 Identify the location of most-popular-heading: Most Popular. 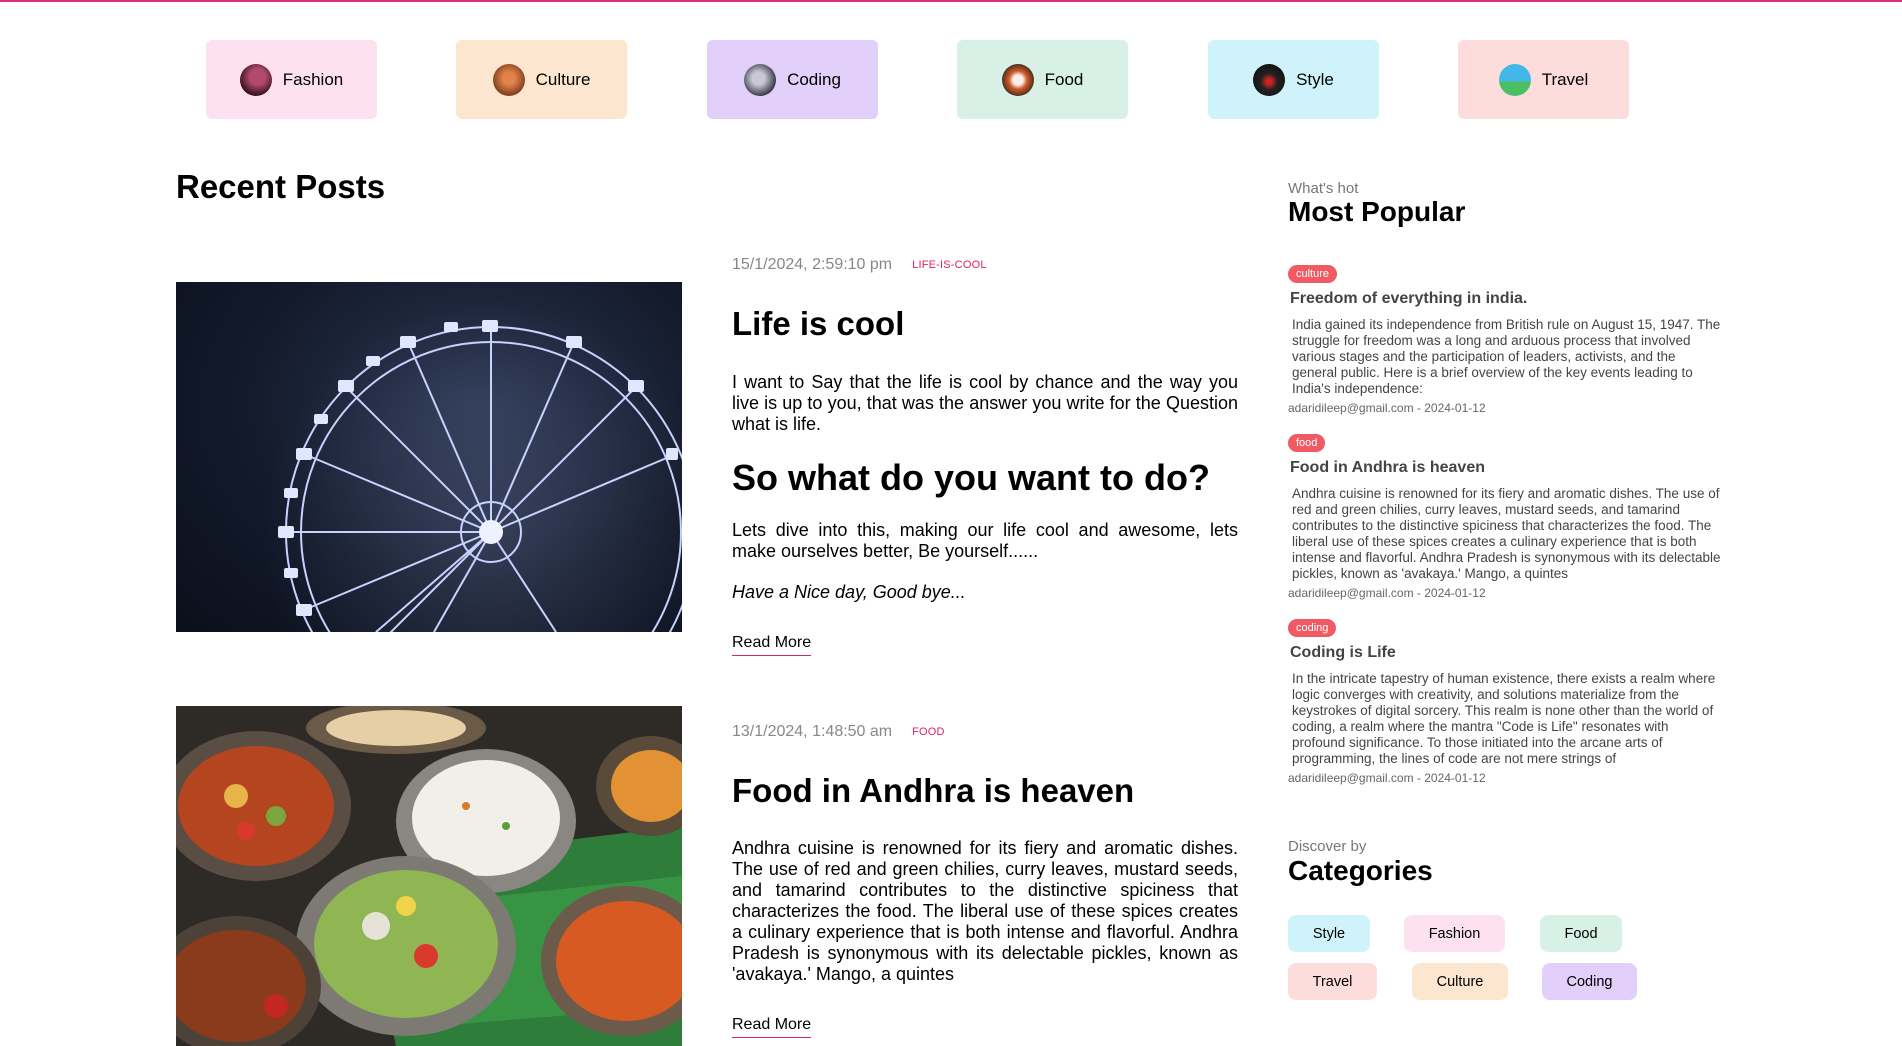
(1377, 211).